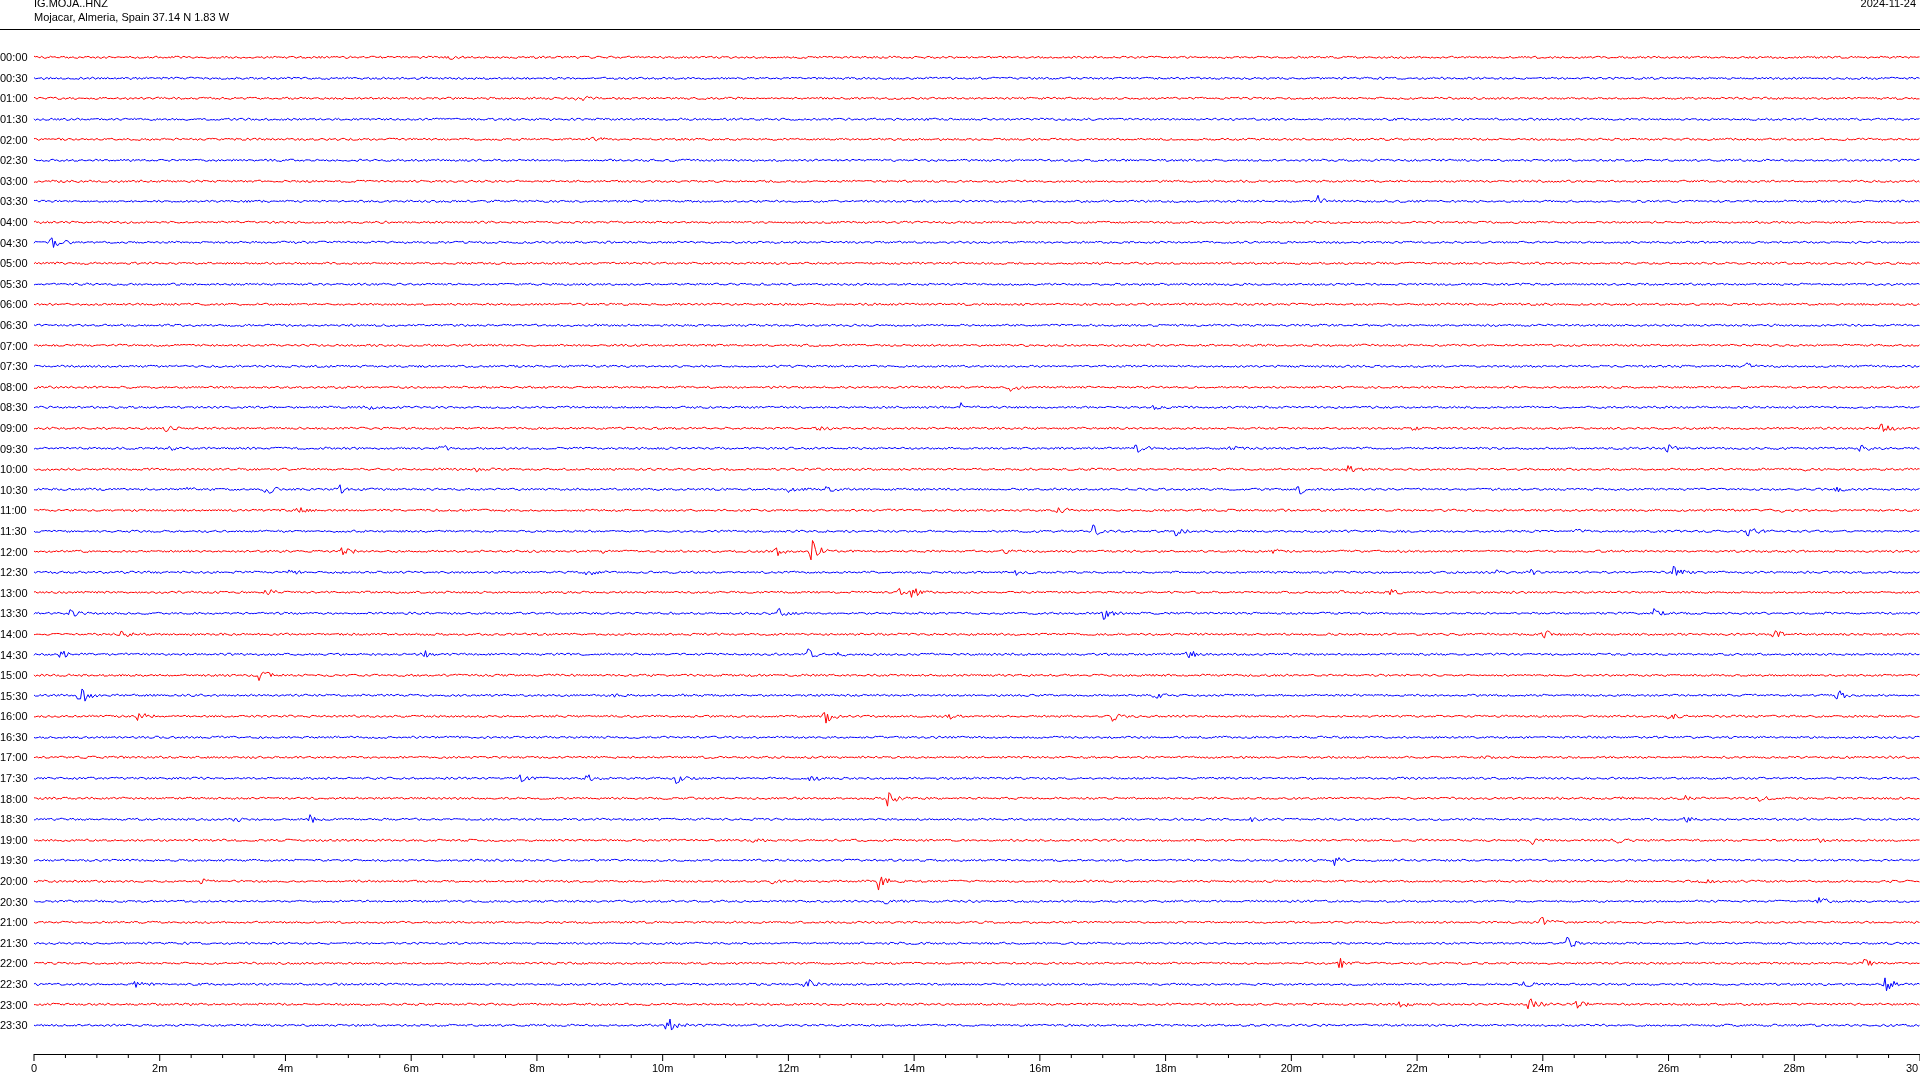 The width and height of the screenshot is (1920, 1080). What do you see at coordinates (14, 860) in the screenshot?
I see `time-label: 19:30` at bounding box center [14, 860].